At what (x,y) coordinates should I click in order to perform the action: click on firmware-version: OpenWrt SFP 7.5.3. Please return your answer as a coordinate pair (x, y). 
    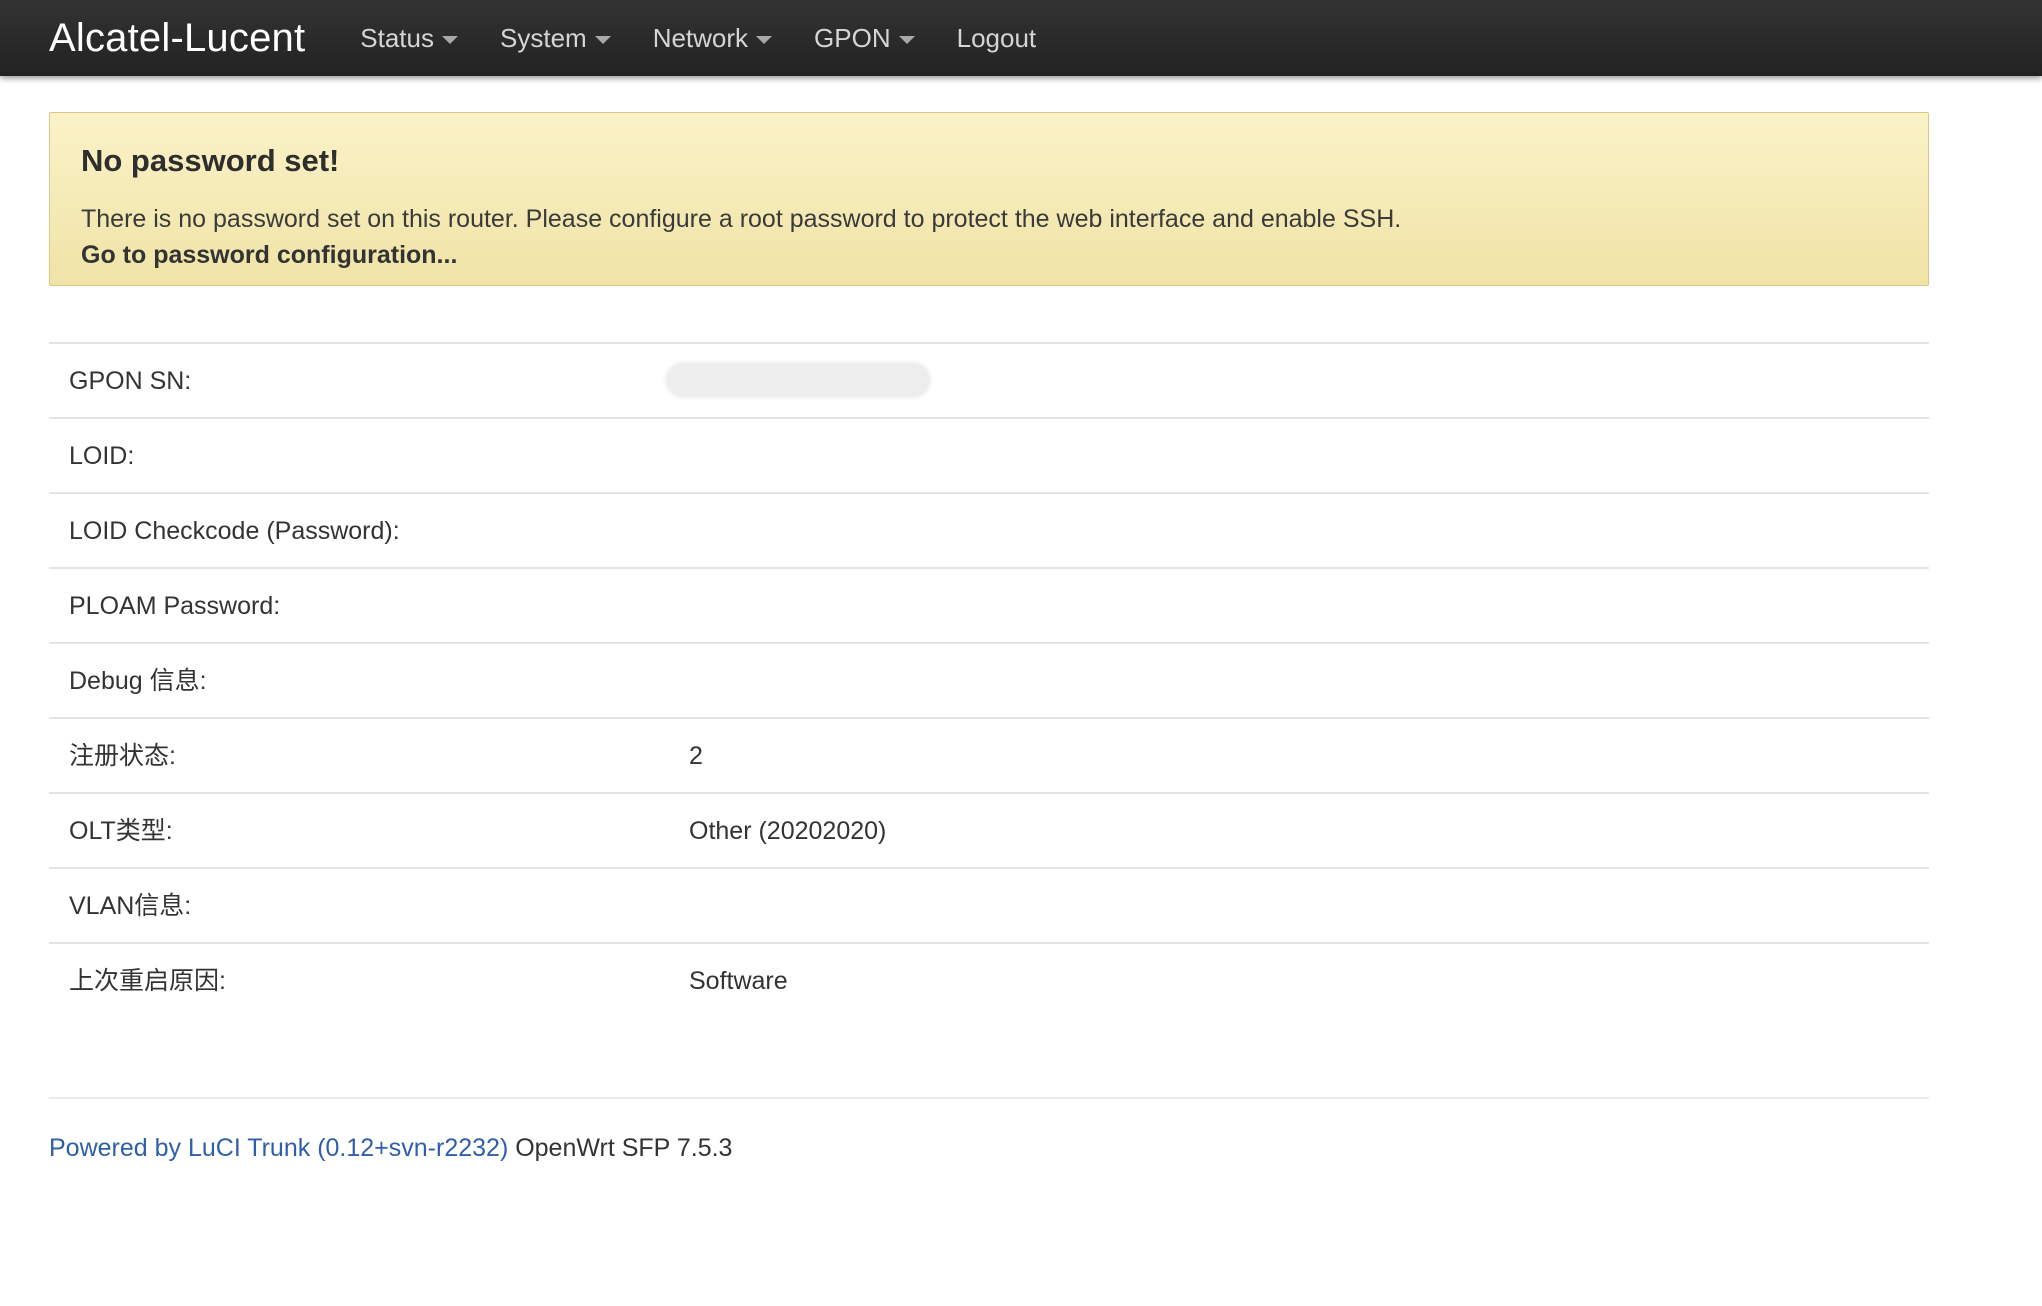
    Looking at the image, I should click on (620, 1148).